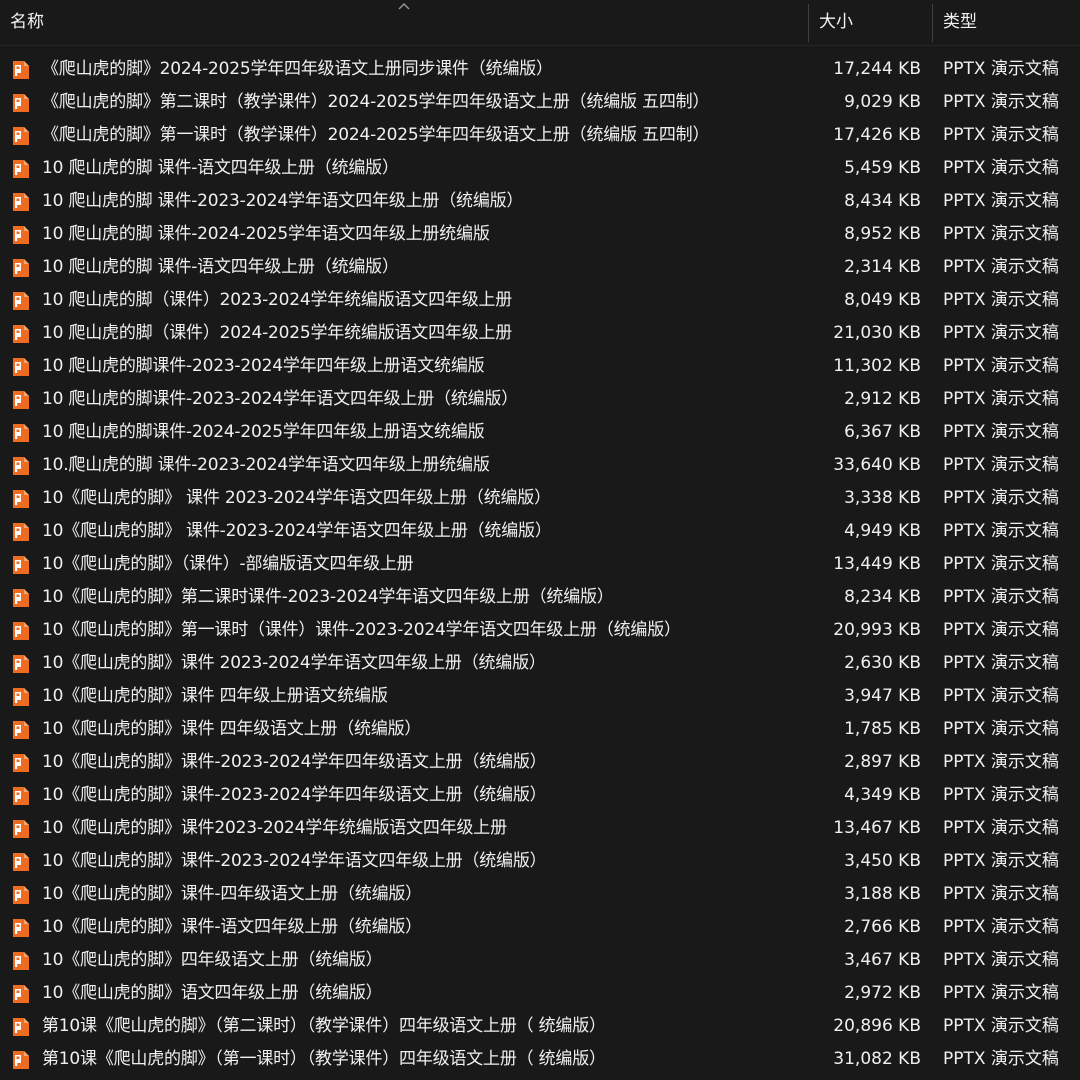  Describe the element at coordinates (212, 960) in the screenshot. I see `file-name: 10《爬山虎的脚》四年级语文上册（统编版）` at that location.